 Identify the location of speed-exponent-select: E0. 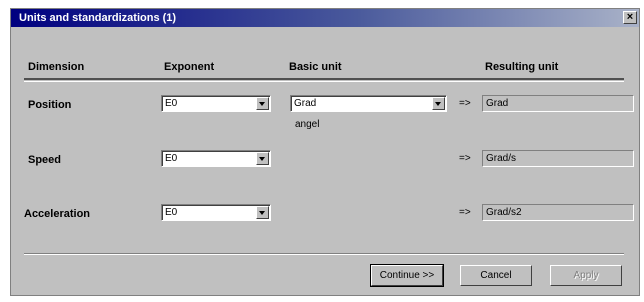
(216, 158).